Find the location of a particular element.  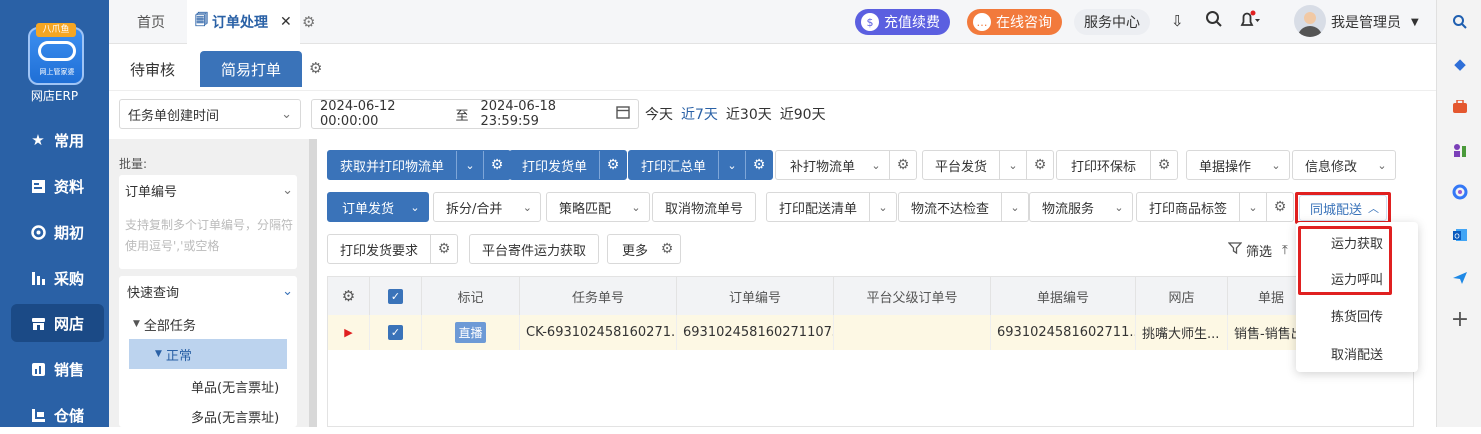

tree-node-all-tasks: ▼ 全部任务 is located at coordinates (164, 324).